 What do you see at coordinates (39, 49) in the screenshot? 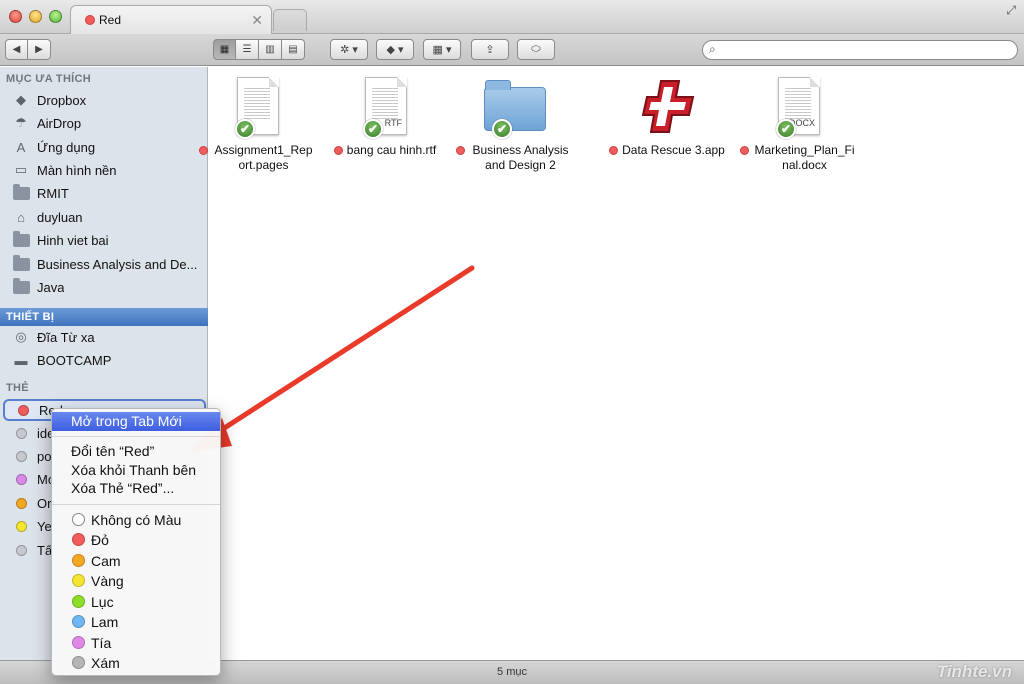
I see `forward-button: ▶` at bounding box center [39, 49].